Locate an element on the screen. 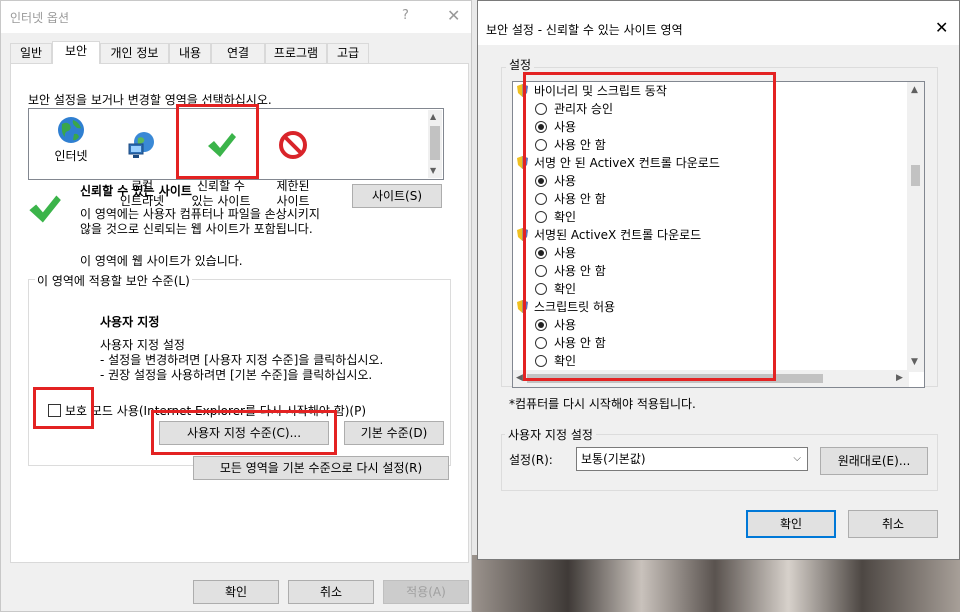 The image size is (960, 612). highlight-trusted-zone is located at coordinates (217, 141).